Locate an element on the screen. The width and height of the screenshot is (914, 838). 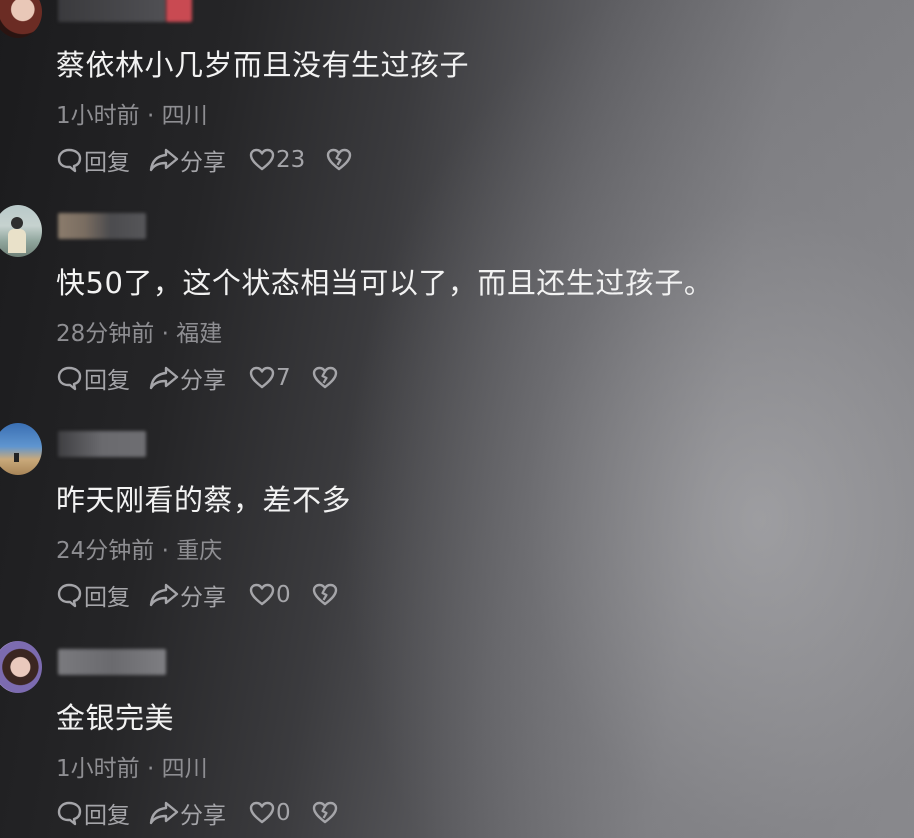
username-badge-blurred is located at coordinates (179, 11).